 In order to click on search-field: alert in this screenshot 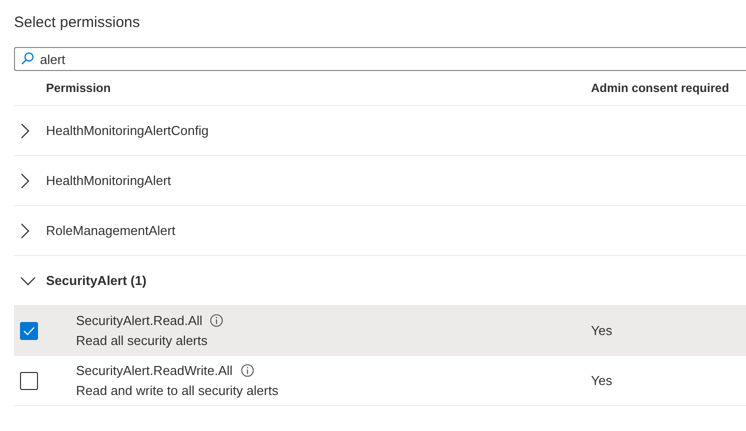, I will do `click(380, 59)`.